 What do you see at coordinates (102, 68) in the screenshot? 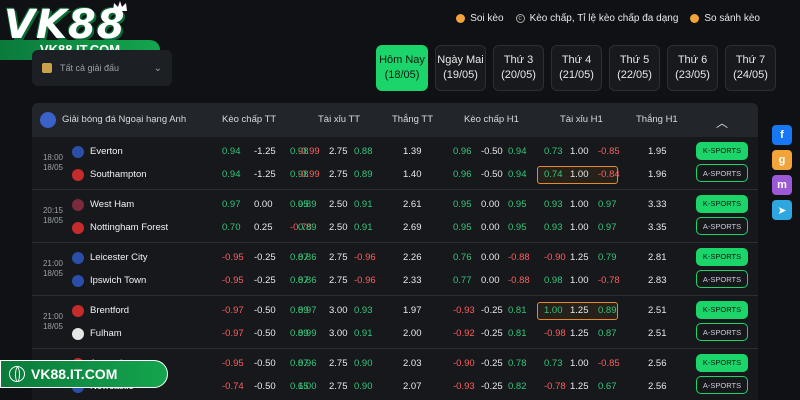
I see `league-select: Tất cả giải đấu ⌄` at bounding box center [102, 68].